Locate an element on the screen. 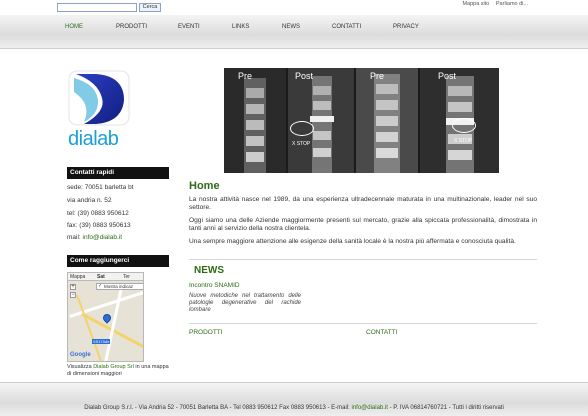 This screenshot has height=416, width=588. nav-contatti: CONTATTI is located at coordinates (346, 27).